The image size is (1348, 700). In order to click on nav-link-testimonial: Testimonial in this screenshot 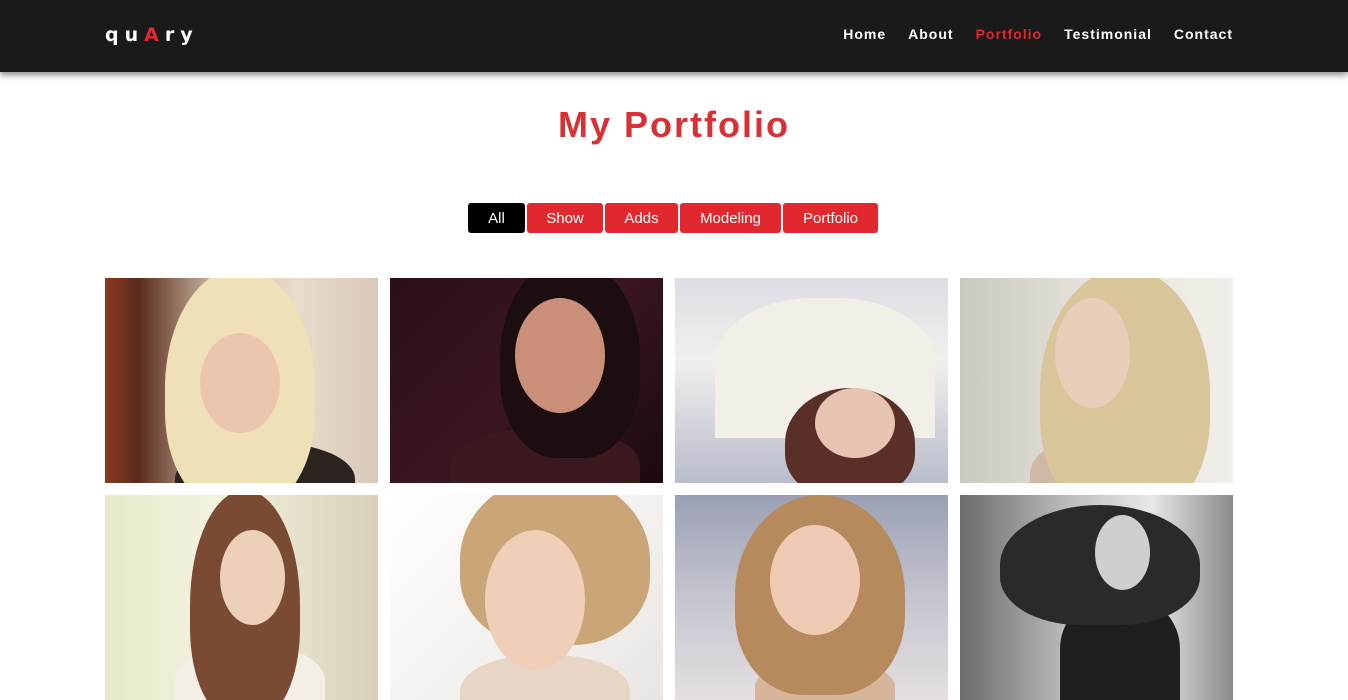, I will do `click(1108, 34)`.